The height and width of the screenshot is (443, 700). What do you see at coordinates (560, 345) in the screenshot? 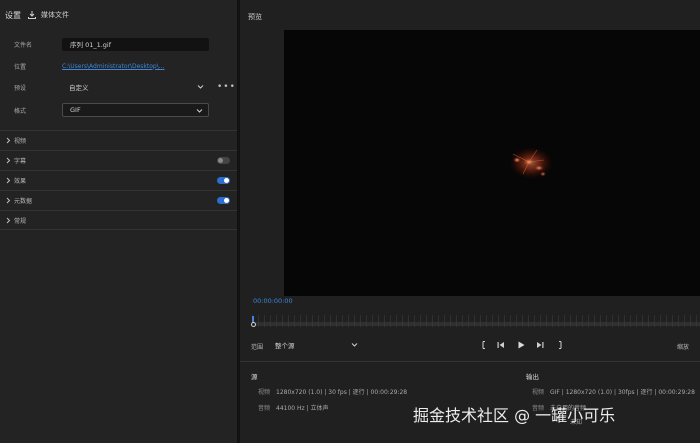
I see `set-out-point-icon` at bounding box center [560, 345].